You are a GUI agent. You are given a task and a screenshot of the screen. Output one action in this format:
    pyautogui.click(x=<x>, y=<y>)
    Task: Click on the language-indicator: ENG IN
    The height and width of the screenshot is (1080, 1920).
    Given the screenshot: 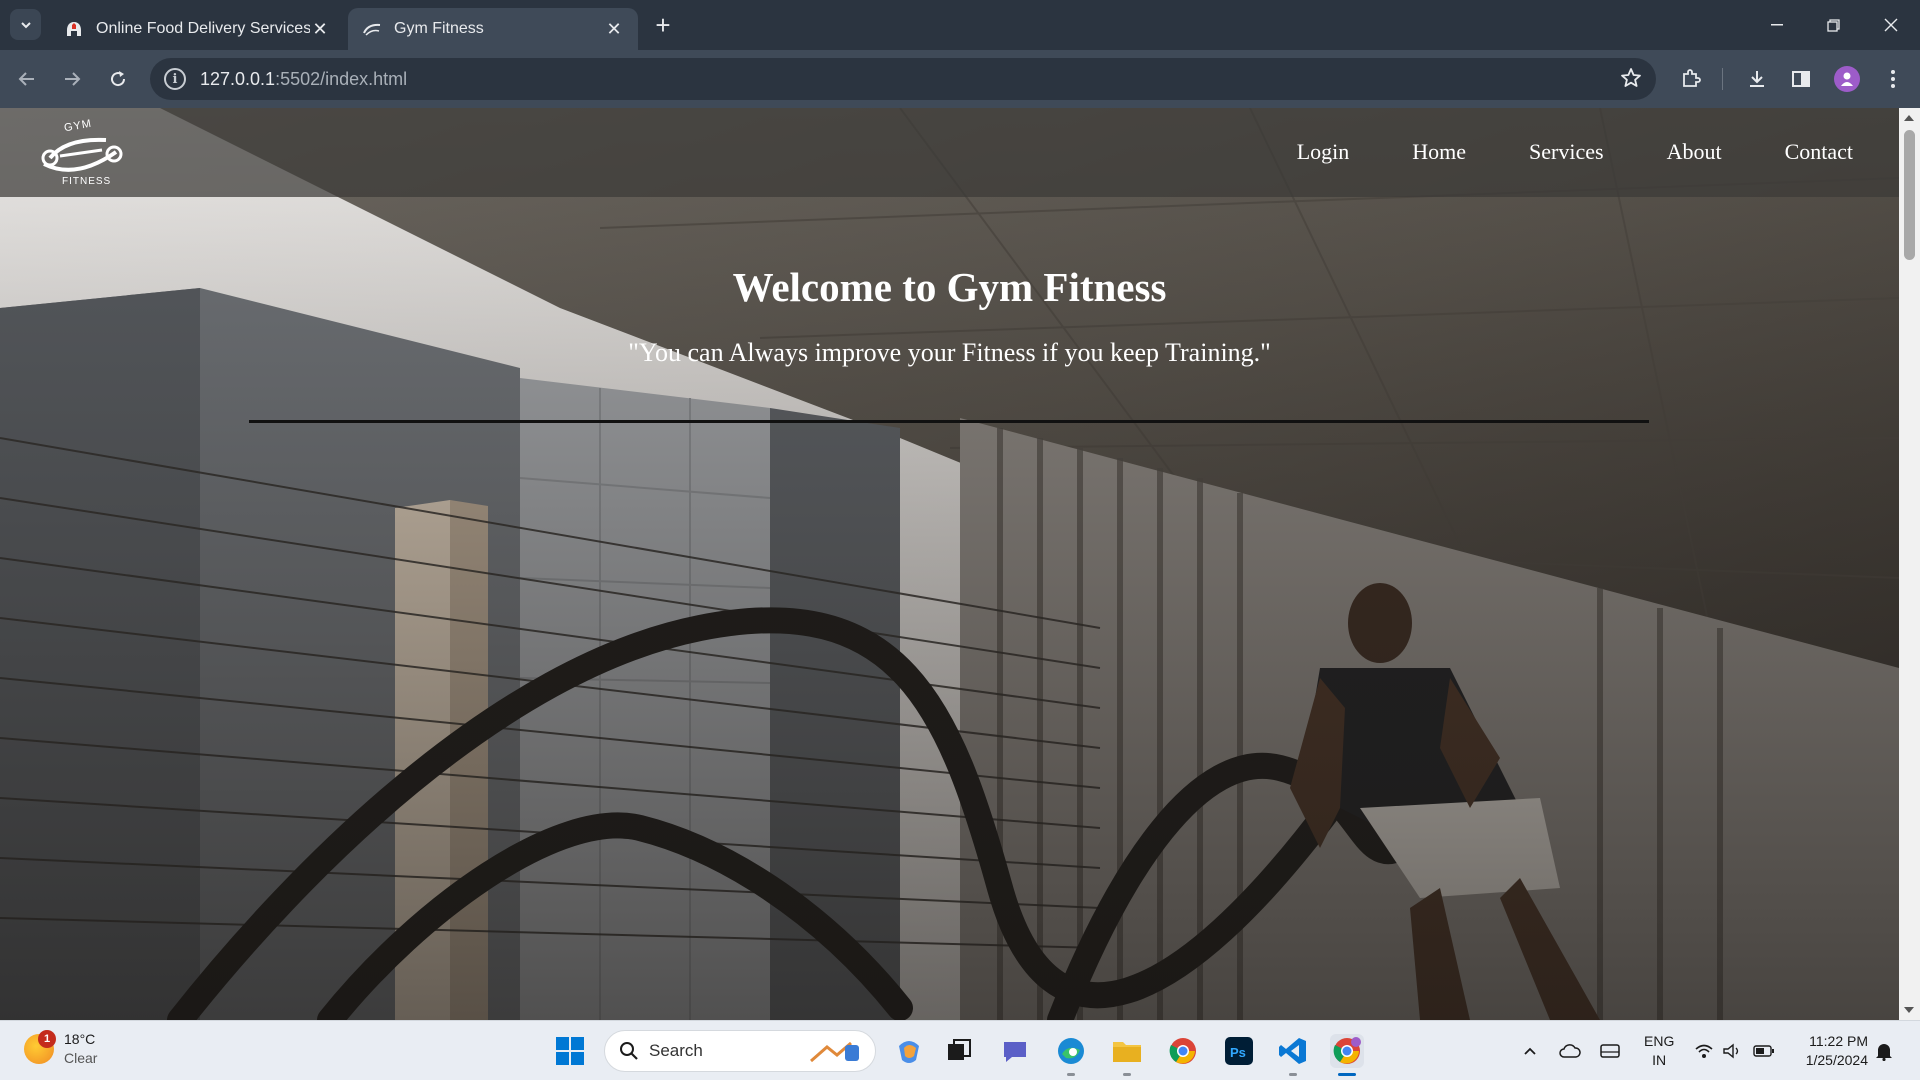 What is the action you would take?
    pyautogui.click(x=1659, y=1051)
    